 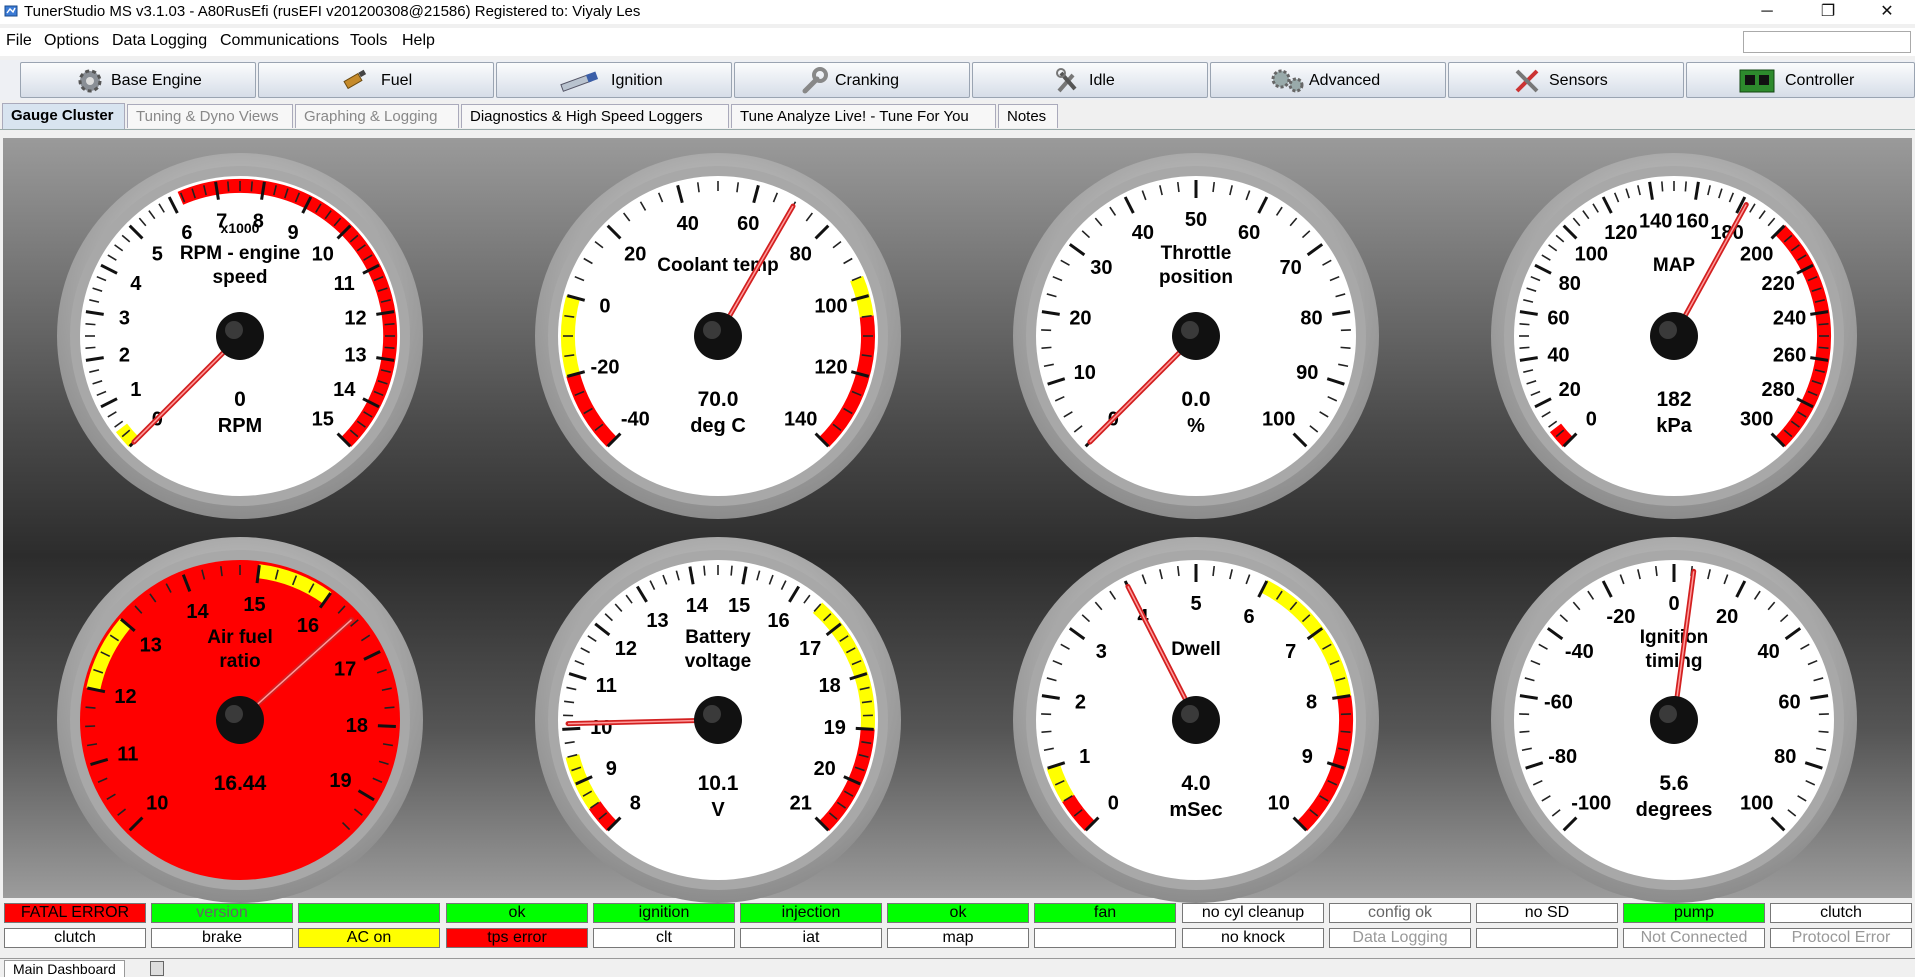 I want to click on gauge-tick-label: 7, so click(x=1290, y=652).